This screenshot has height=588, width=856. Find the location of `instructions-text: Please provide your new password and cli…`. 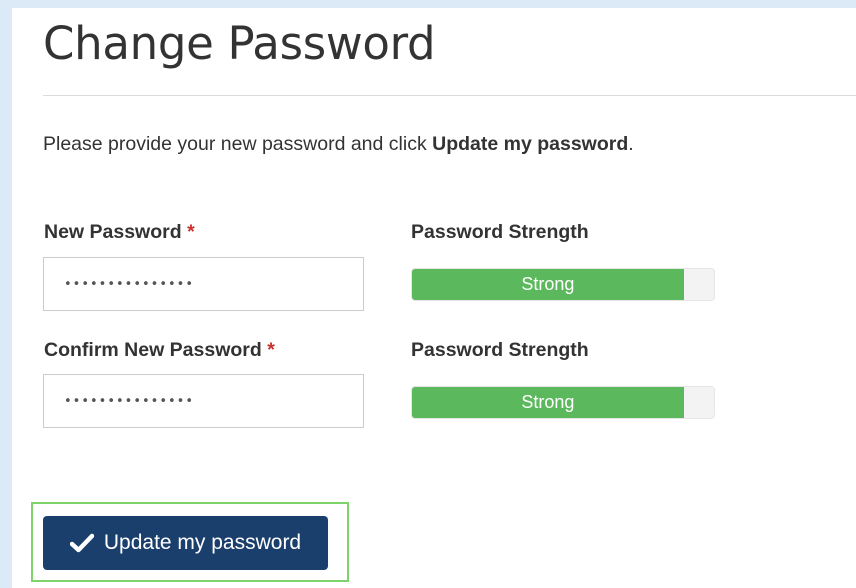

instructions-text: Please provide your new password and cli… is located at coordinates (338, 144).